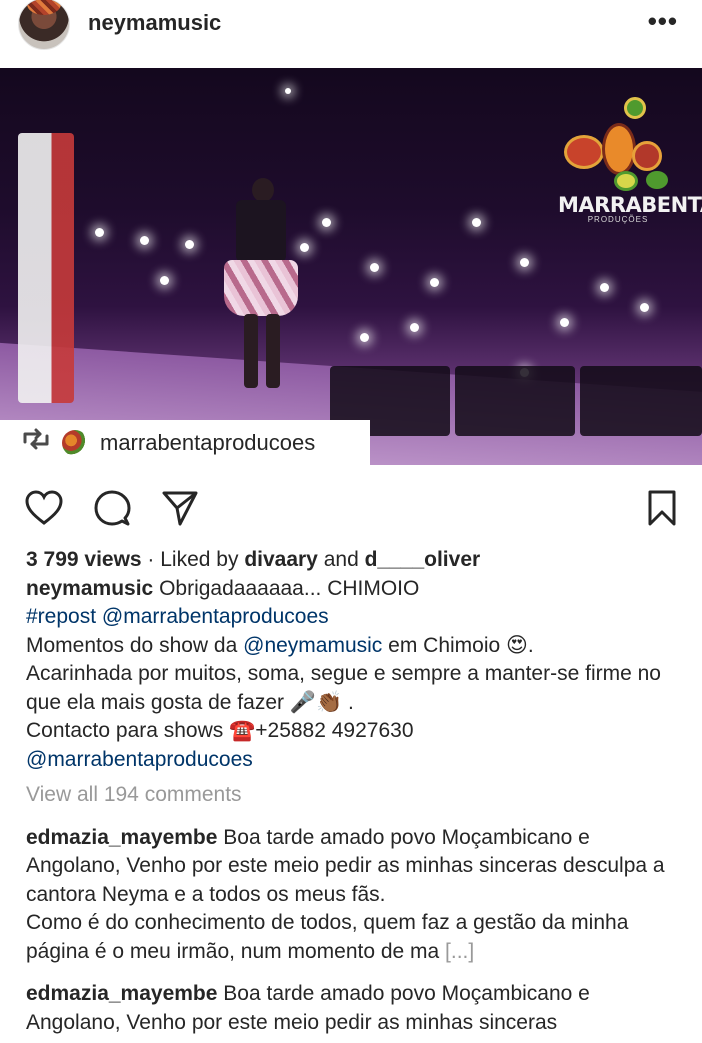 This screenshot has width=702, height=1043. I want to click on post-header: neymamusic •••, so click(351, 34).